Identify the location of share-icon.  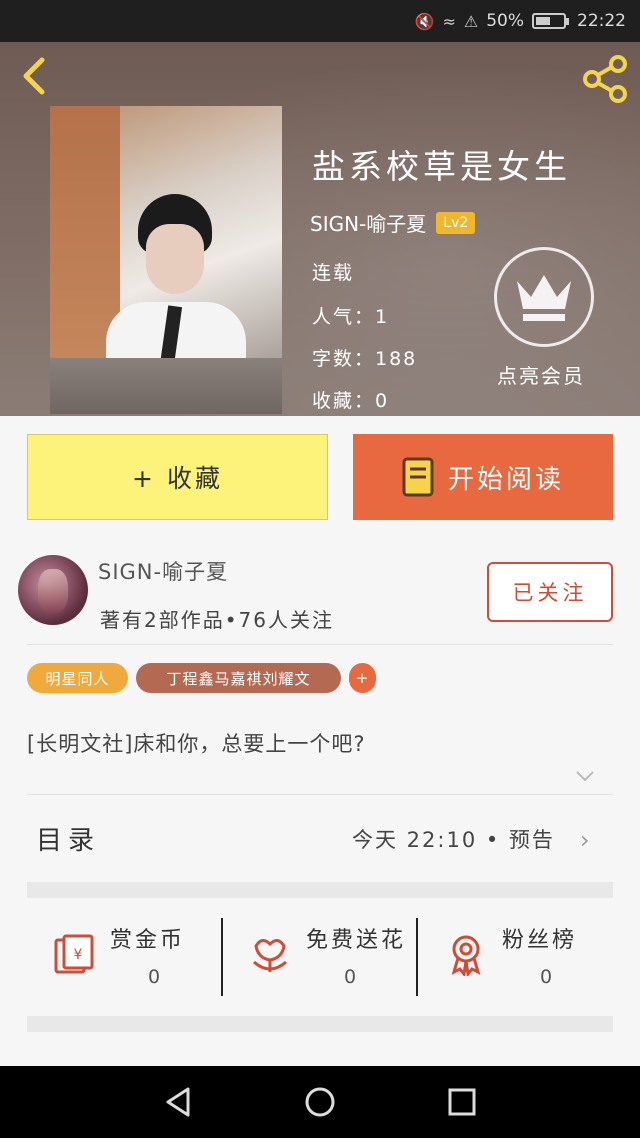
(605, 79).